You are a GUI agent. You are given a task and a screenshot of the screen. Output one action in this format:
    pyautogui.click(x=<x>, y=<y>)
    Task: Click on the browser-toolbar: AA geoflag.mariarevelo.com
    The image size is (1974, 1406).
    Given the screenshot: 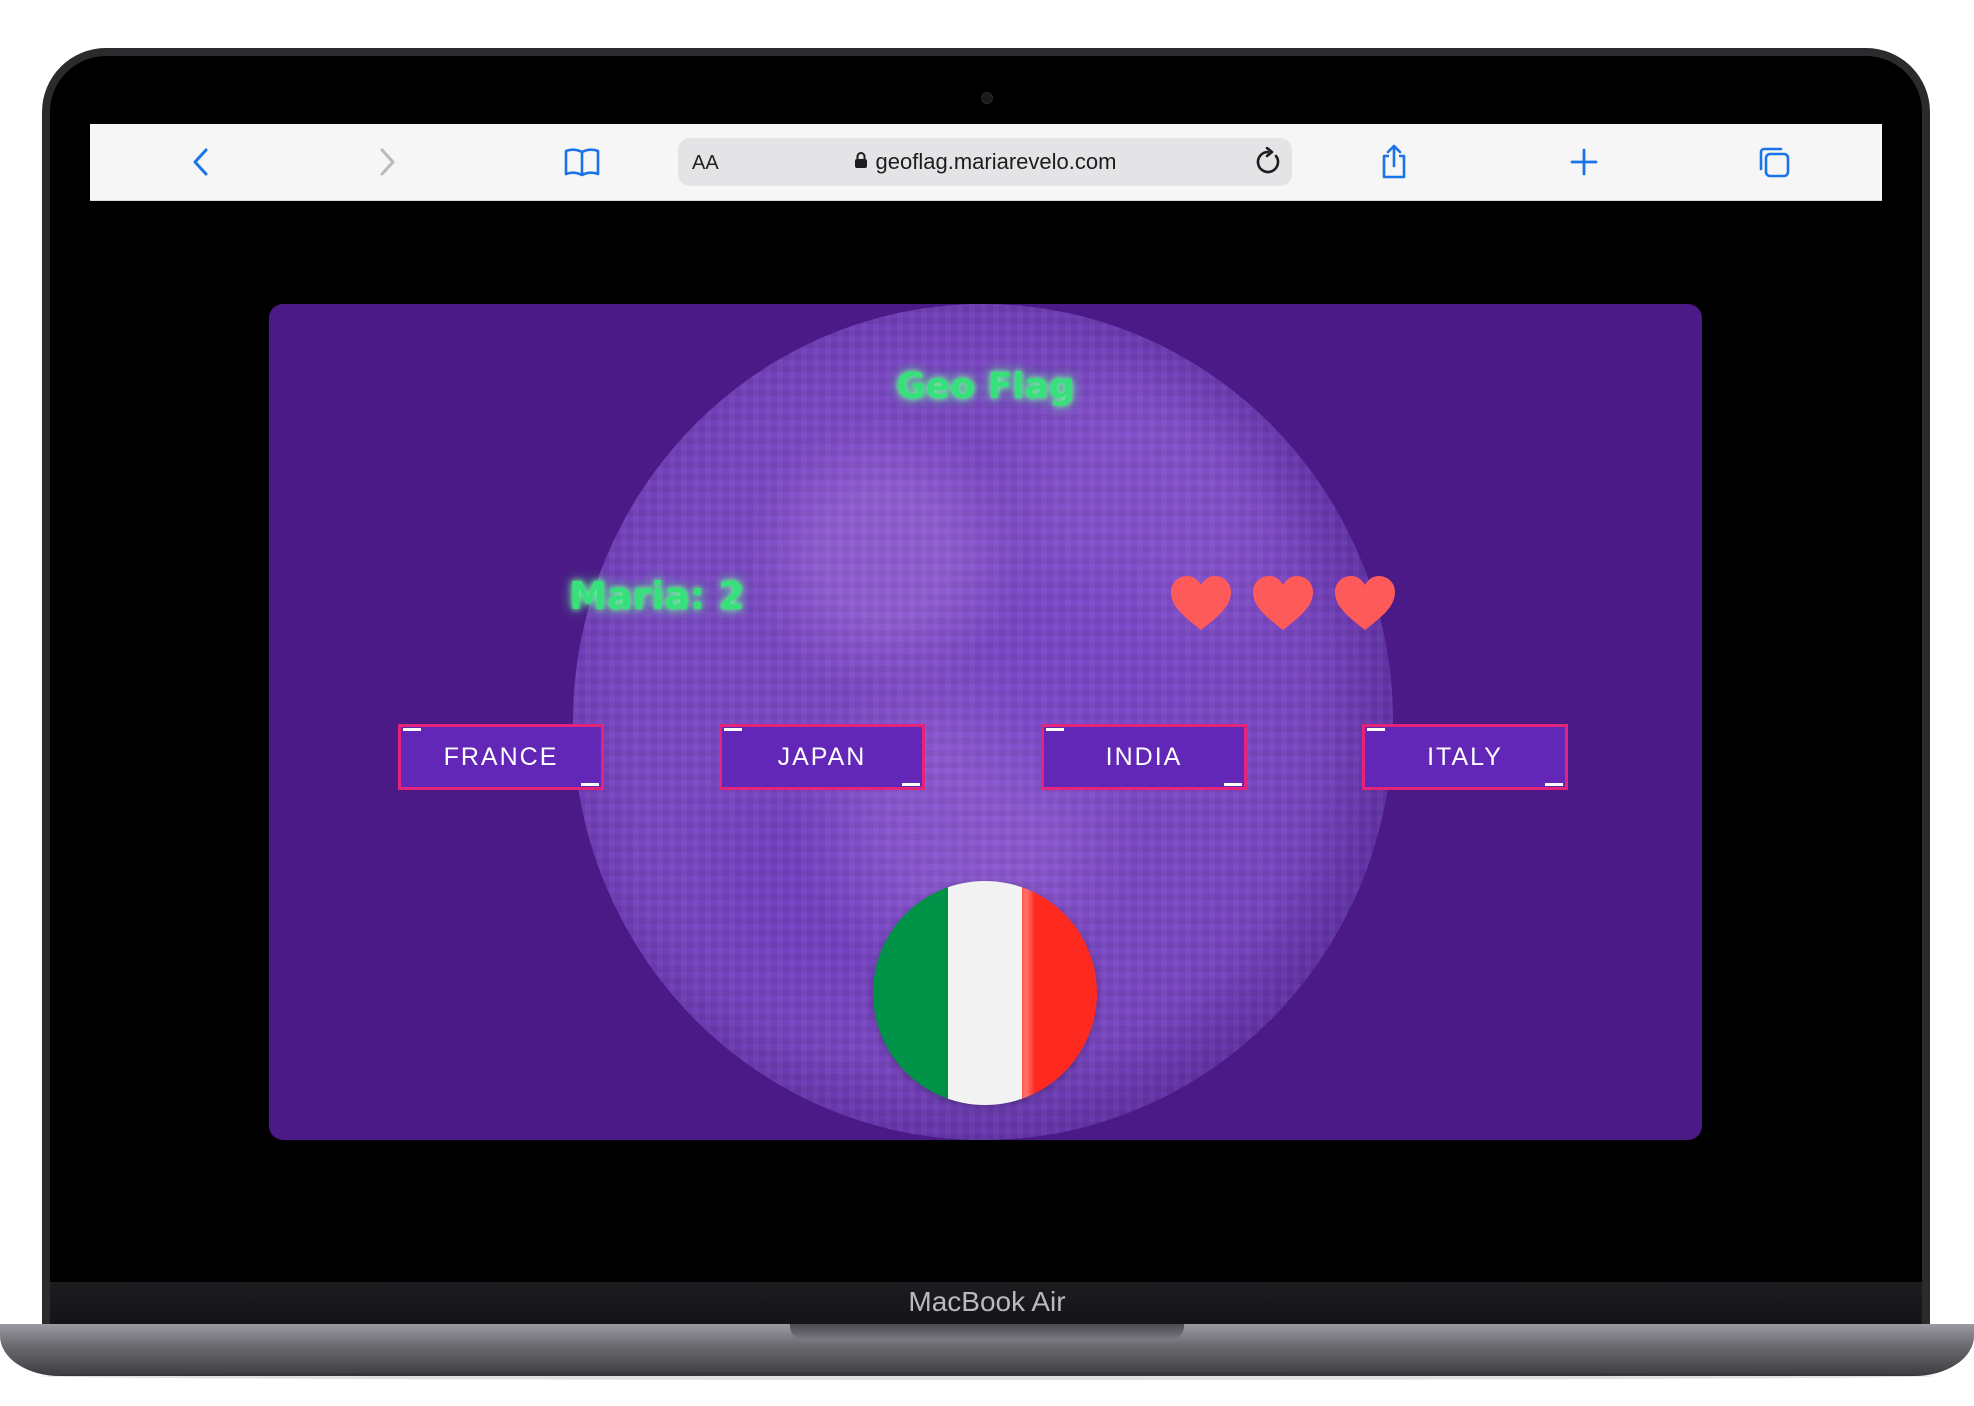 What is the action you would take?
    pyautogui.click(x=986, y=162)
    